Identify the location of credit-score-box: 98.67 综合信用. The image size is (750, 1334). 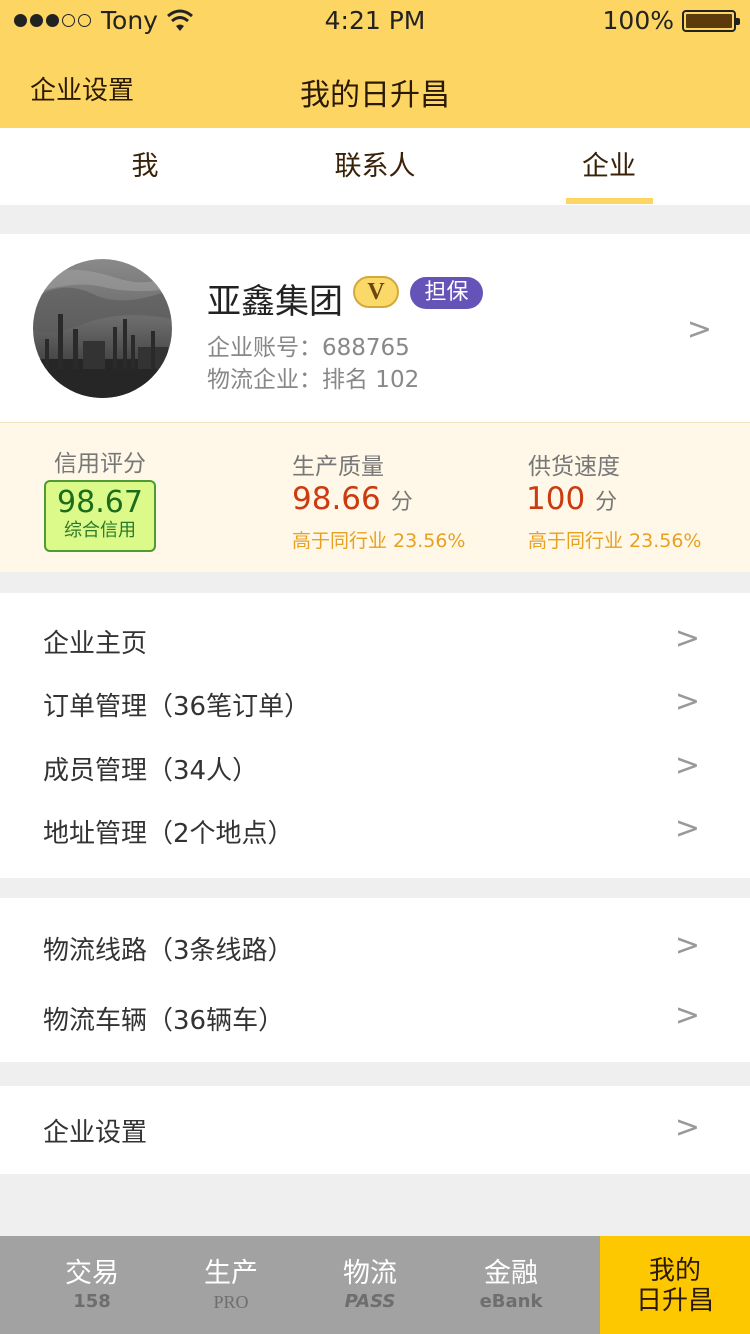
(100, 516).